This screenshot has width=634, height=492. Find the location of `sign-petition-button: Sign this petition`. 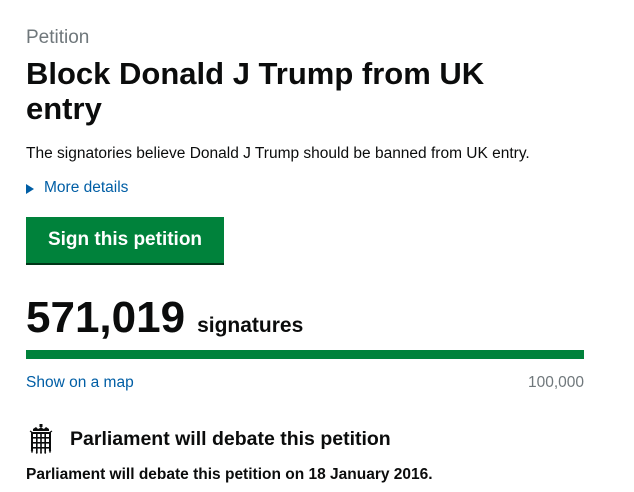

sign-petition-button: Sign this petition is located at coordinates (125, 240).